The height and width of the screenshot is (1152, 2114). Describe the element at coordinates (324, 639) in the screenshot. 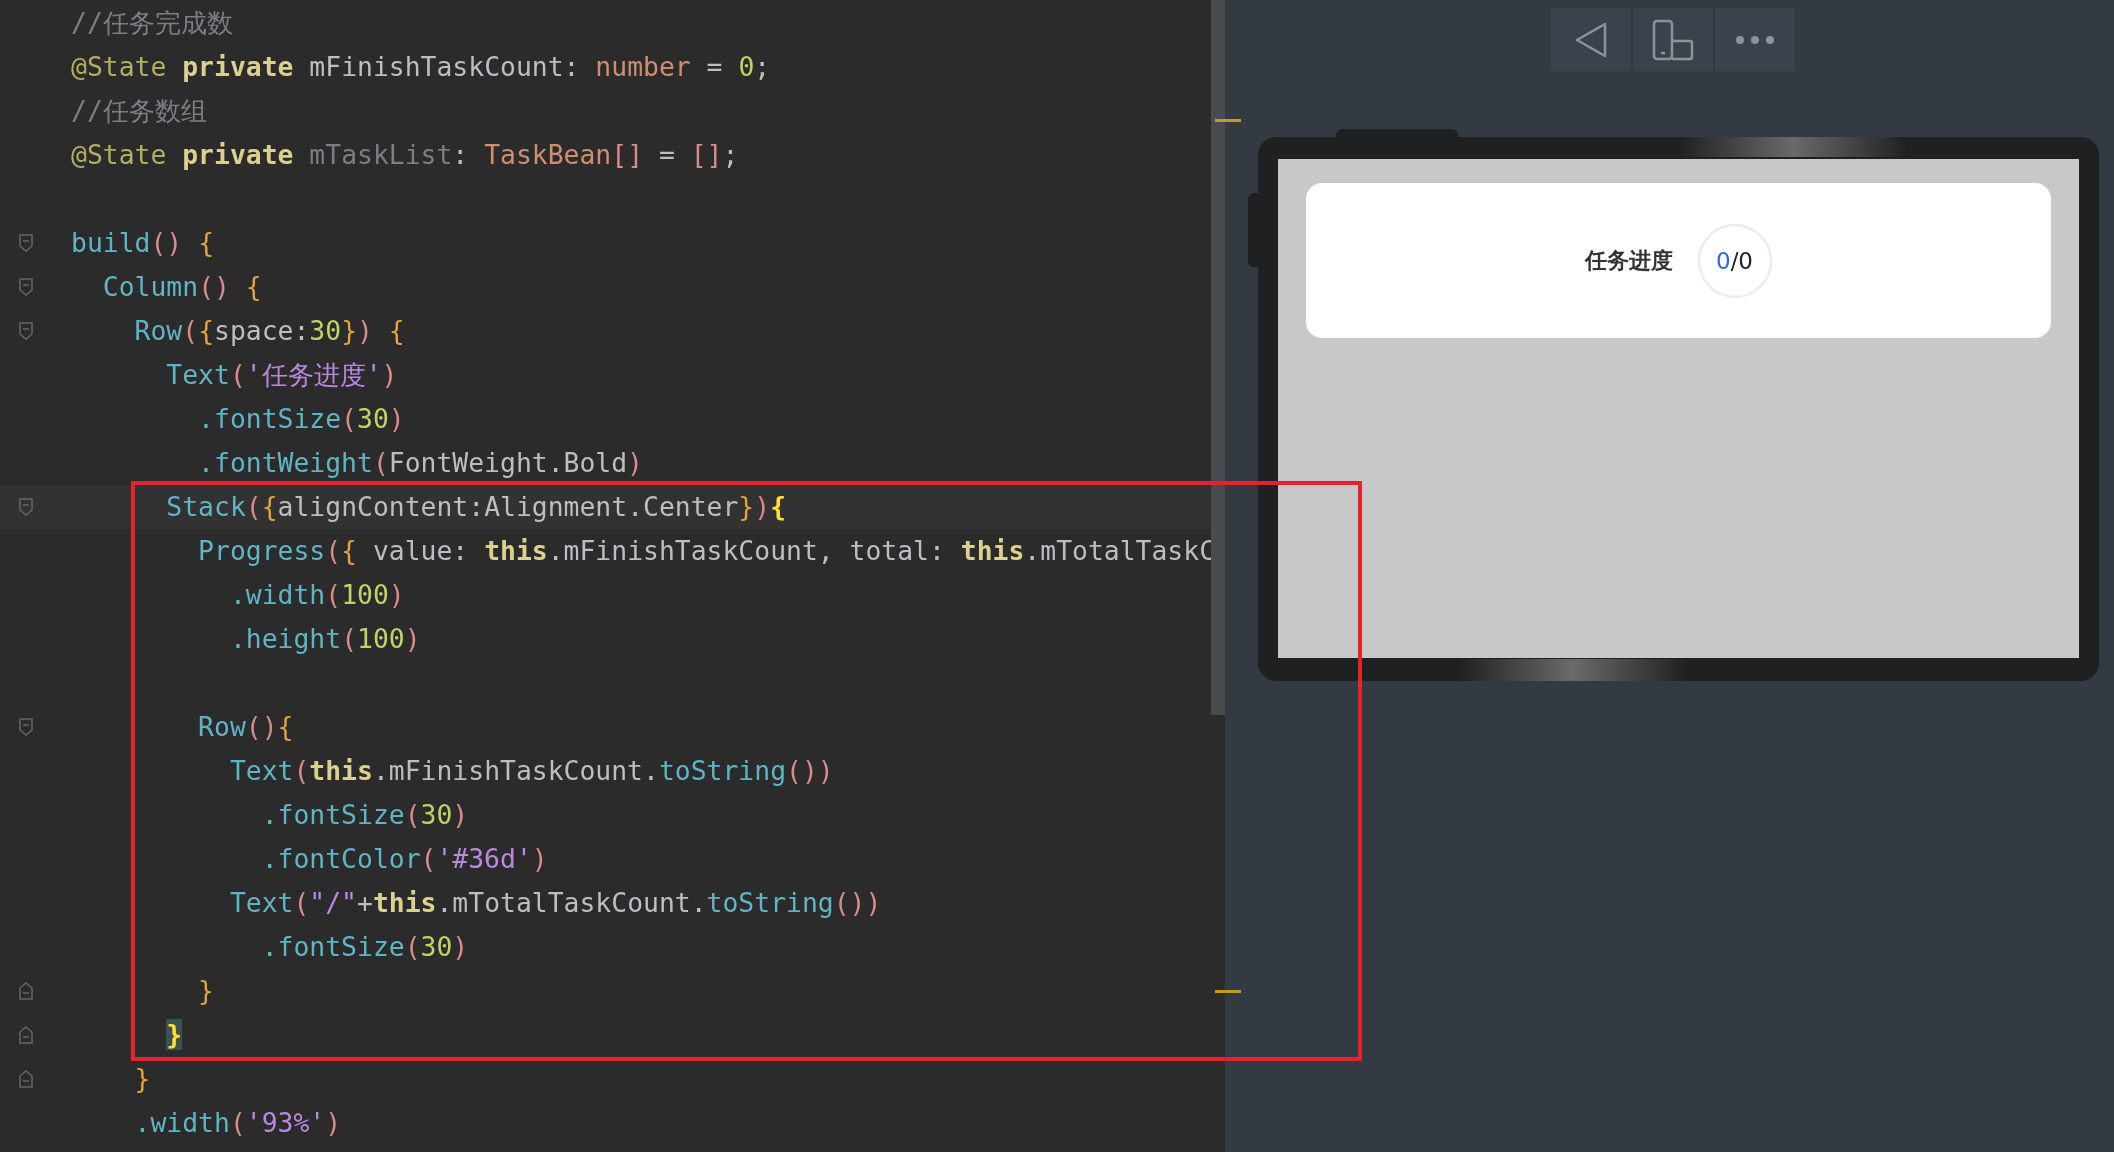

I see `code-line: .height(100)` at that location.